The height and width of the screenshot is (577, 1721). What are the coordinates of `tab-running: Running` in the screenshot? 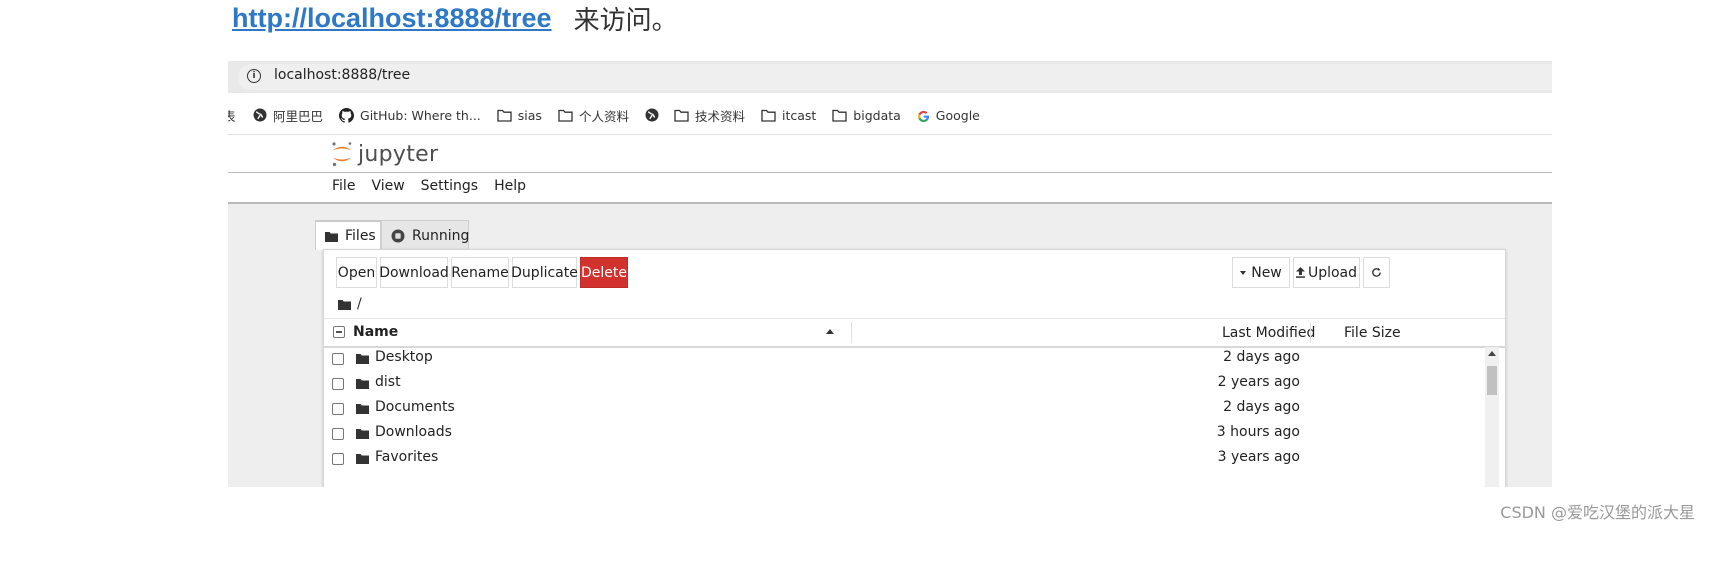 It's located at (425, 235).